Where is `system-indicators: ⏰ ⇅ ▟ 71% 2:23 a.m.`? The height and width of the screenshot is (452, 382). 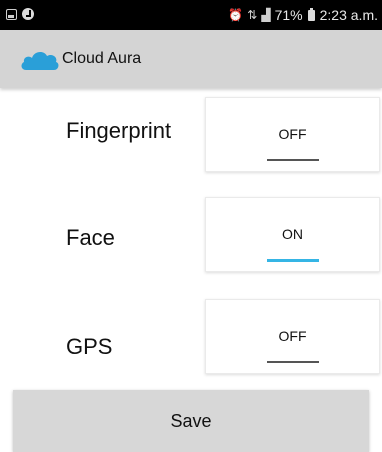 system-indicators: ⏰ ⇅ ▟ 71% 2:23 a.m. is located at coordinates (303, 15).